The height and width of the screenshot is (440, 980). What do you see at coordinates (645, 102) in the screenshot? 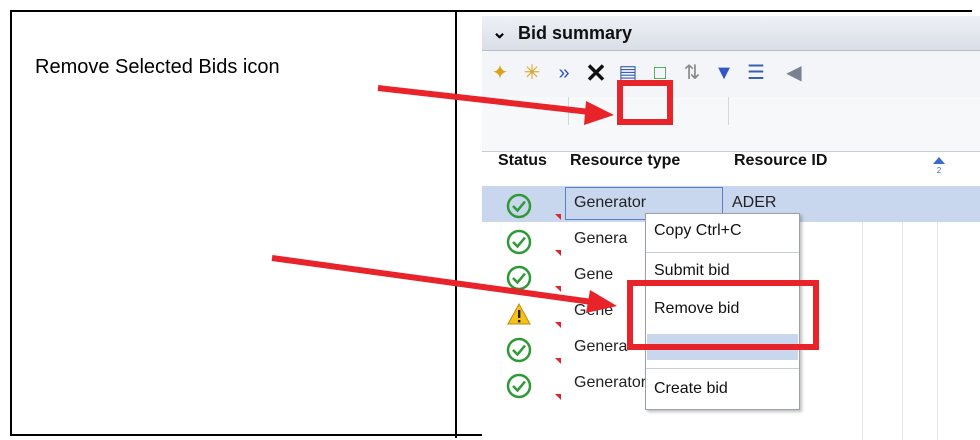
I see `highlight-box-remove-icon` at bounding box center [645, 102].